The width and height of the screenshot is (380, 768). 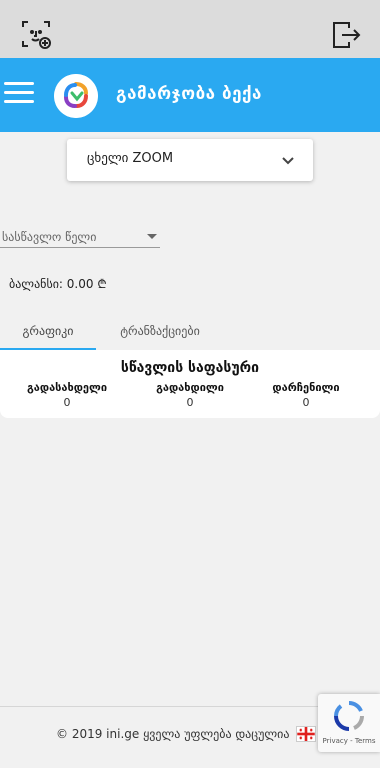 What do you see at coordinates (19, 95) in the screenshot?
I see `hamburger-icon` at bounding box center [19, 95].